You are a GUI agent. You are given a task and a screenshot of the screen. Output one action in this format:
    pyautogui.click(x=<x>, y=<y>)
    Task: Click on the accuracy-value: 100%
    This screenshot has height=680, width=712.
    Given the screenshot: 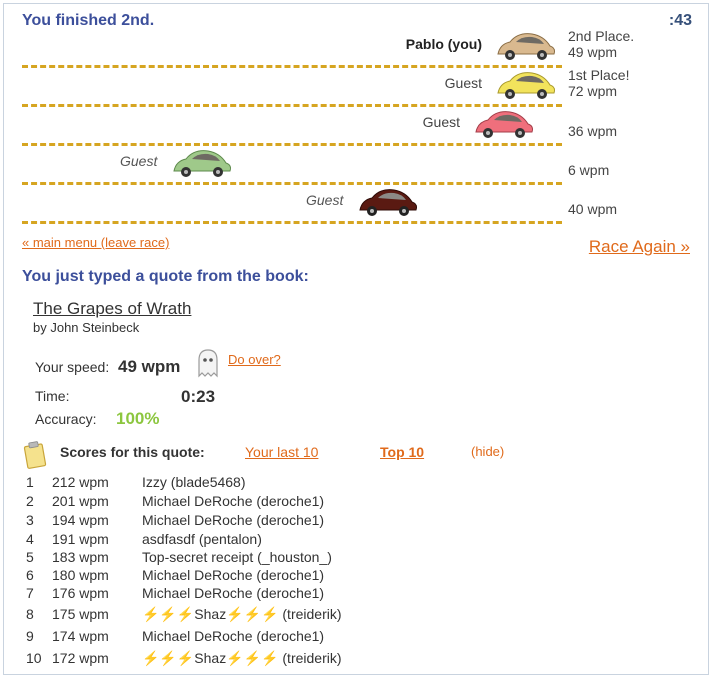 What is the action you would take?
    pyautogui.click(x=138, y=418)
    